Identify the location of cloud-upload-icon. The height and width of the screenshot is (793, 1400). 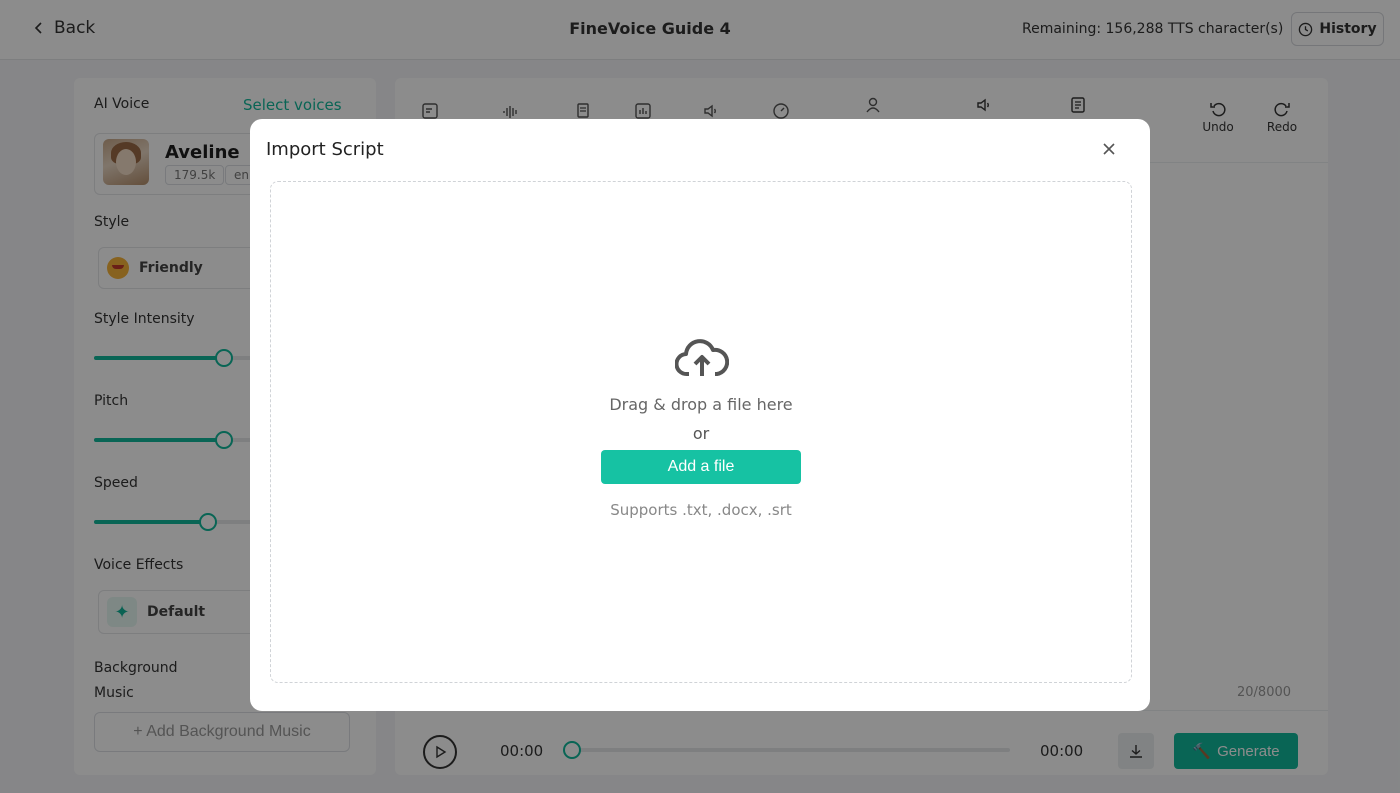
(702, 357).